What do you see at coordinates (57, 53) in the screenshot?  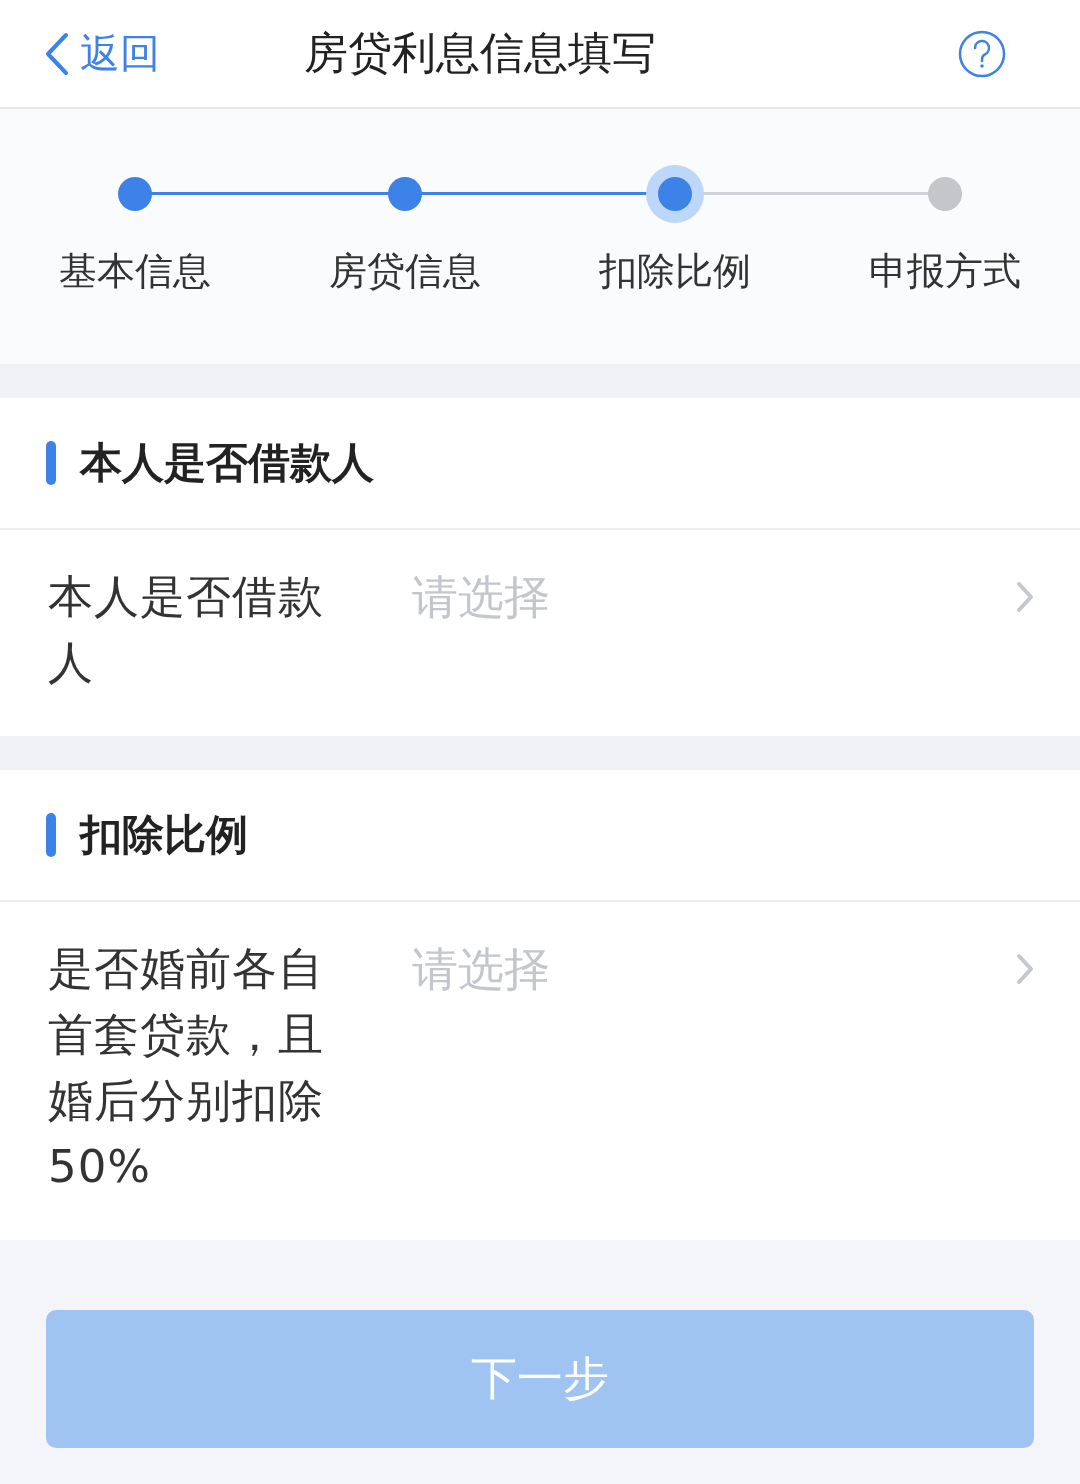 I see `back-icon` at bounding box center [57, 53].